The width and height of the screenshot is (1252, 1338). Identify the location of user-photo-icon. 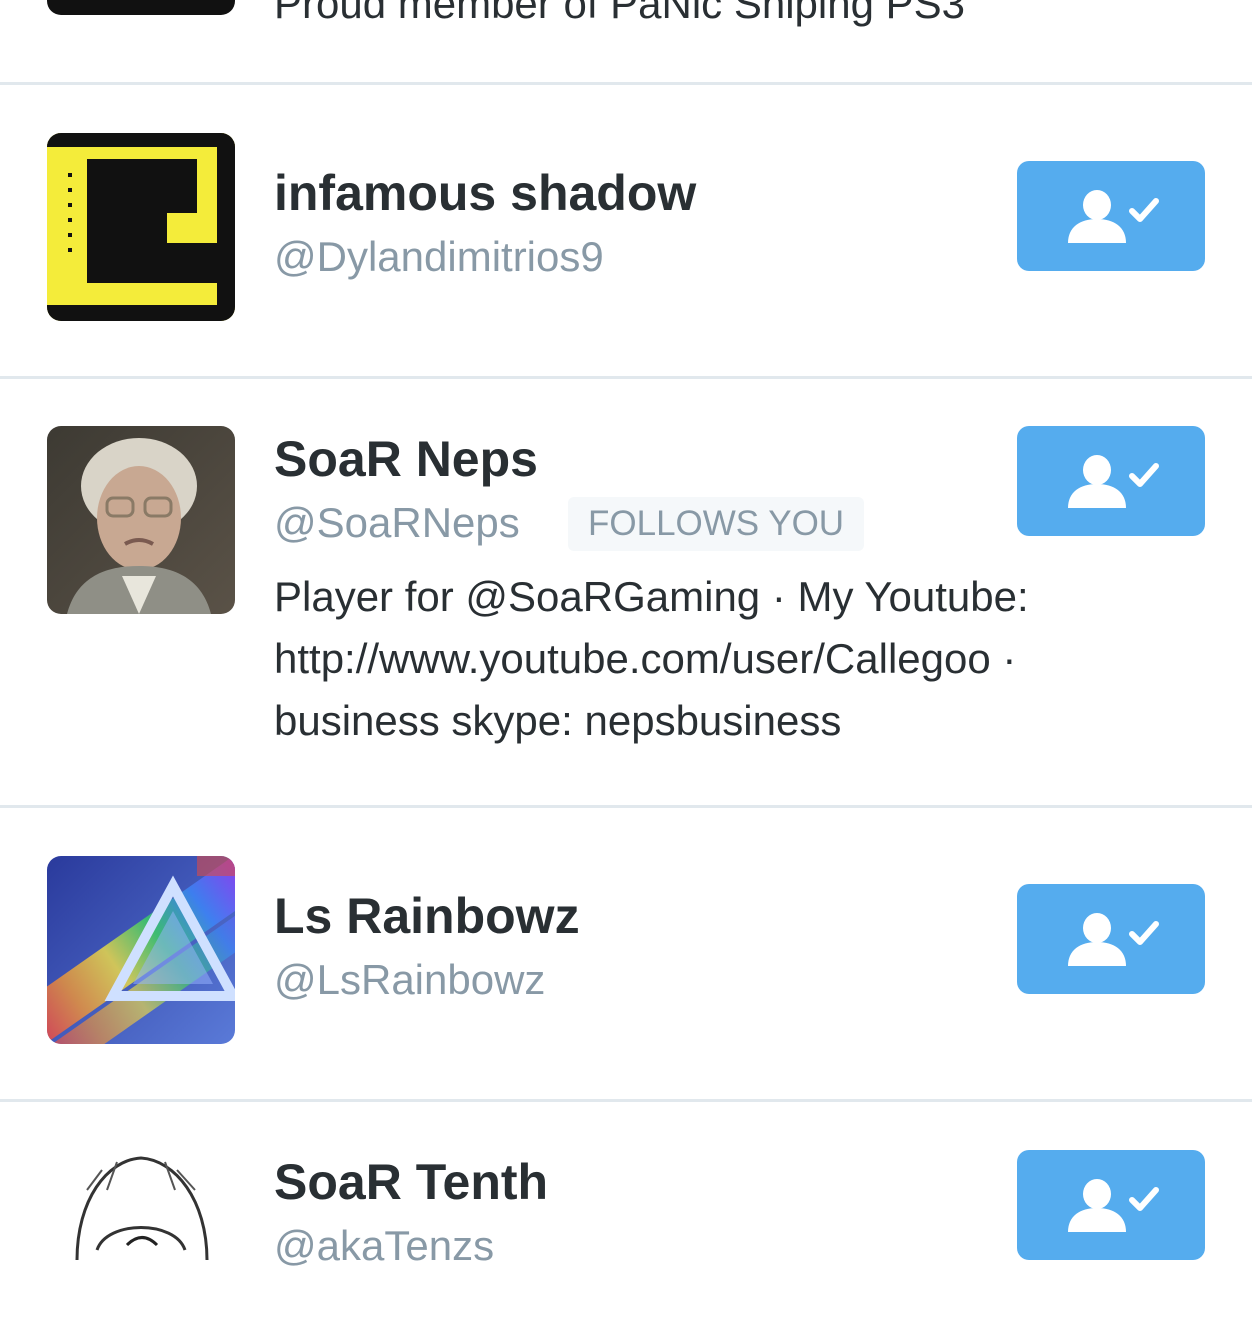
(141, 520).